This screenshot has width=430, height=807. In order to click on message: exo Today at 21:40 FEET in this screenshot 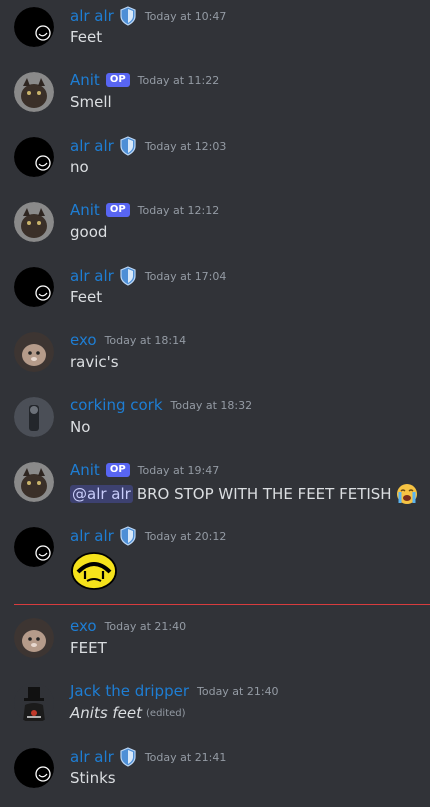, I will do `click(215, 641)`.